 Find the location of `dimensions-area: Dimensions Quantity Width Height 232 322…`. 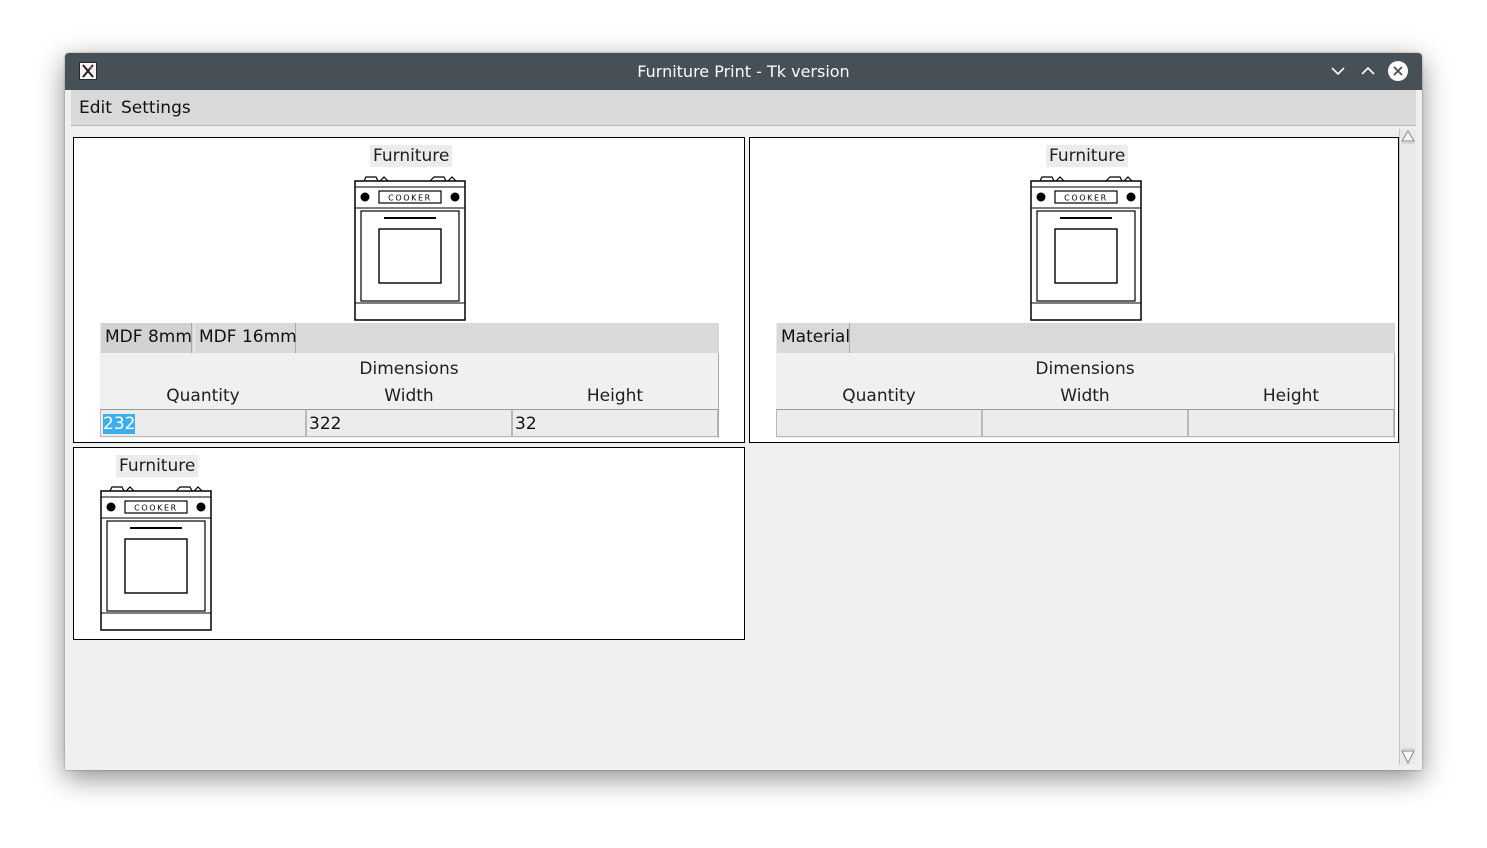

dimensions-area: Dimensions Quantity Width Height 232 322… is located at coordinates (409, 395).